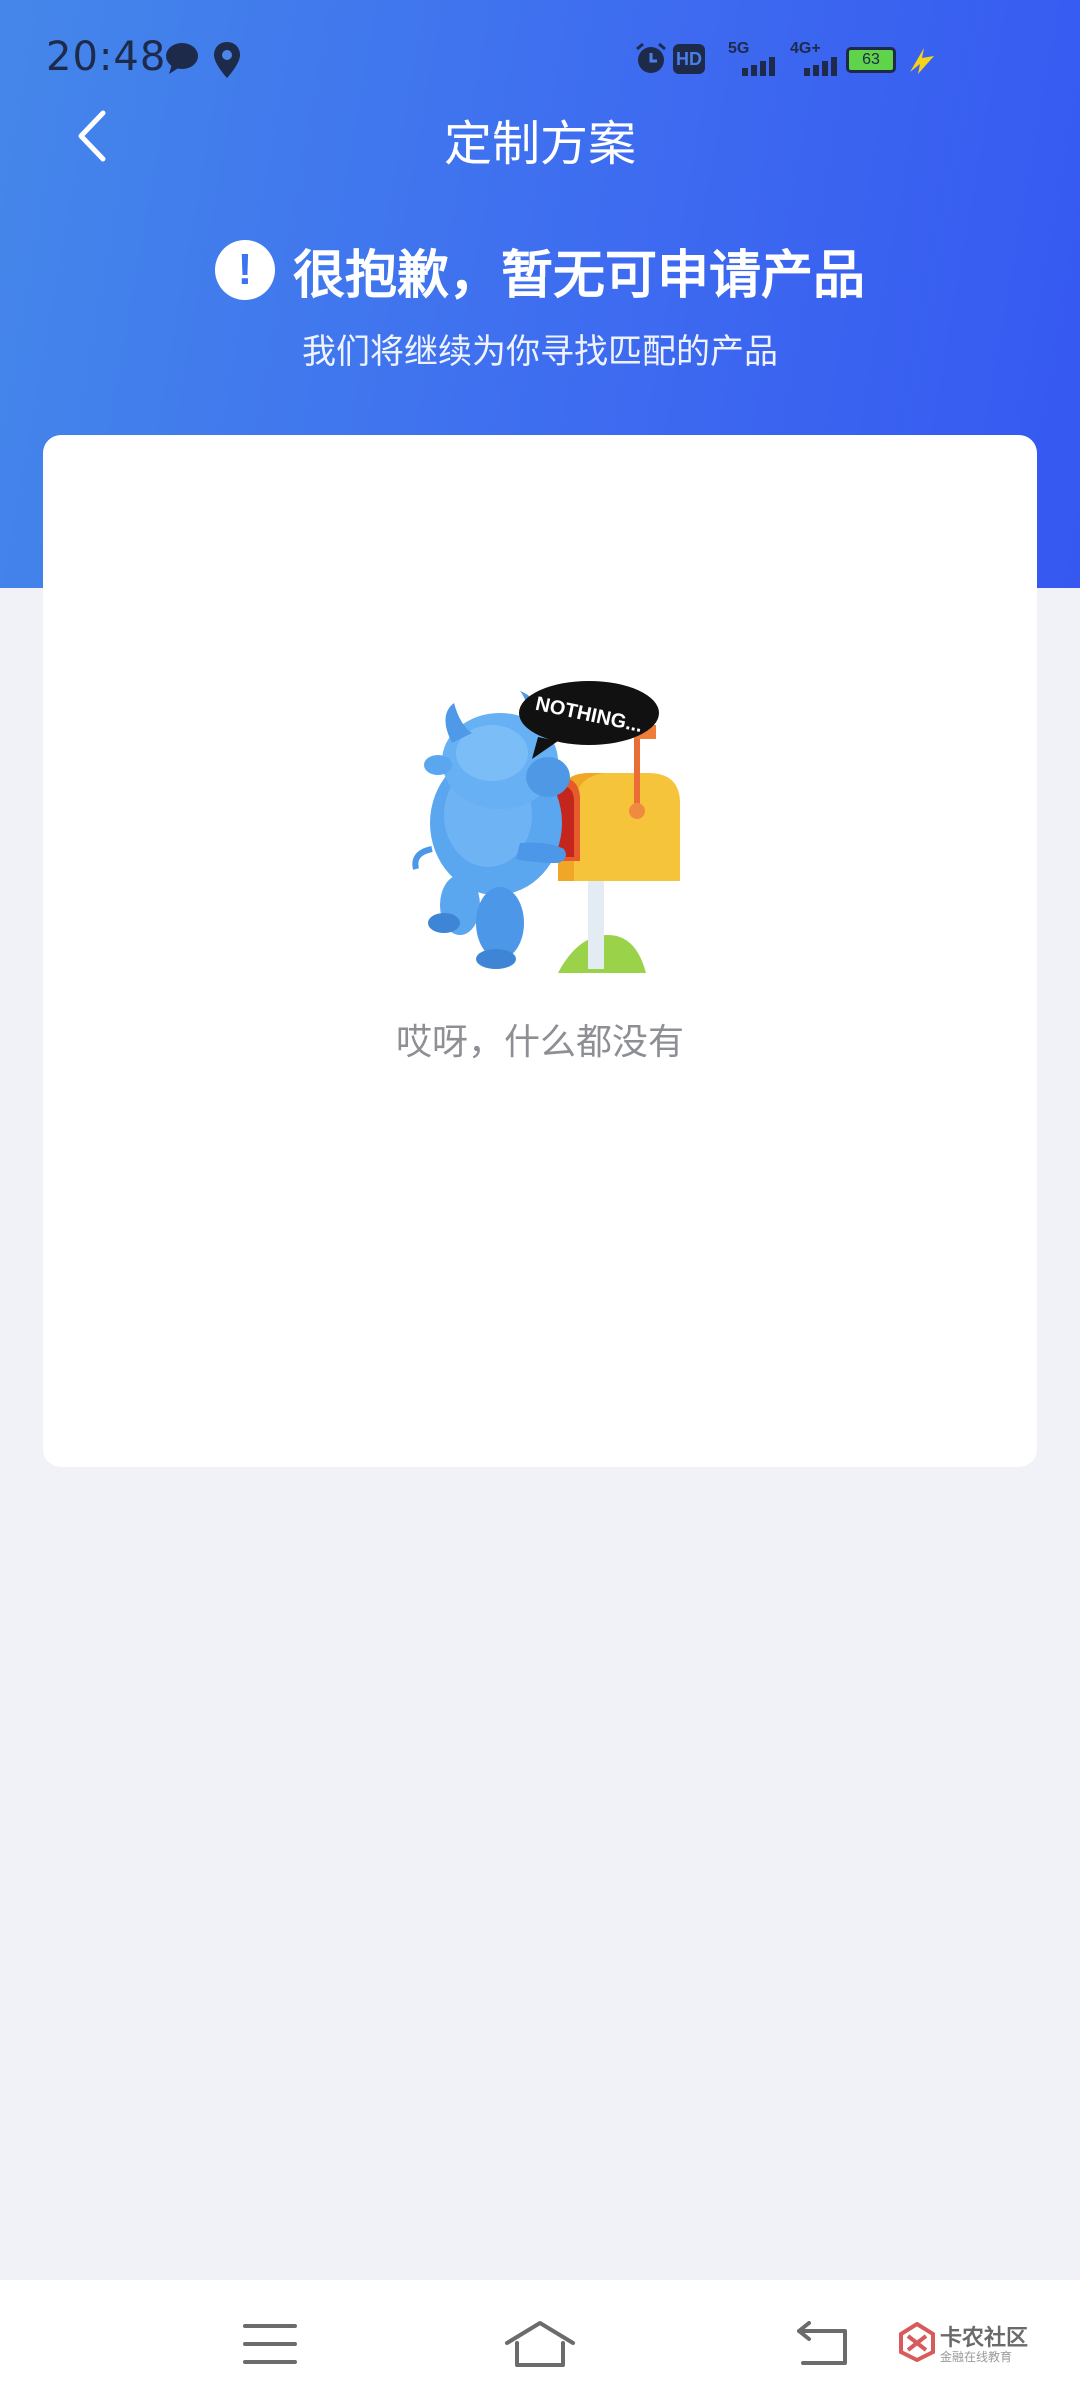 This screenshot has width=1080, height=2408. What do you see at coordinates (539, 144) in the screenshot?
I see `page-title: 定制方案` at bounding box center [539, 144].